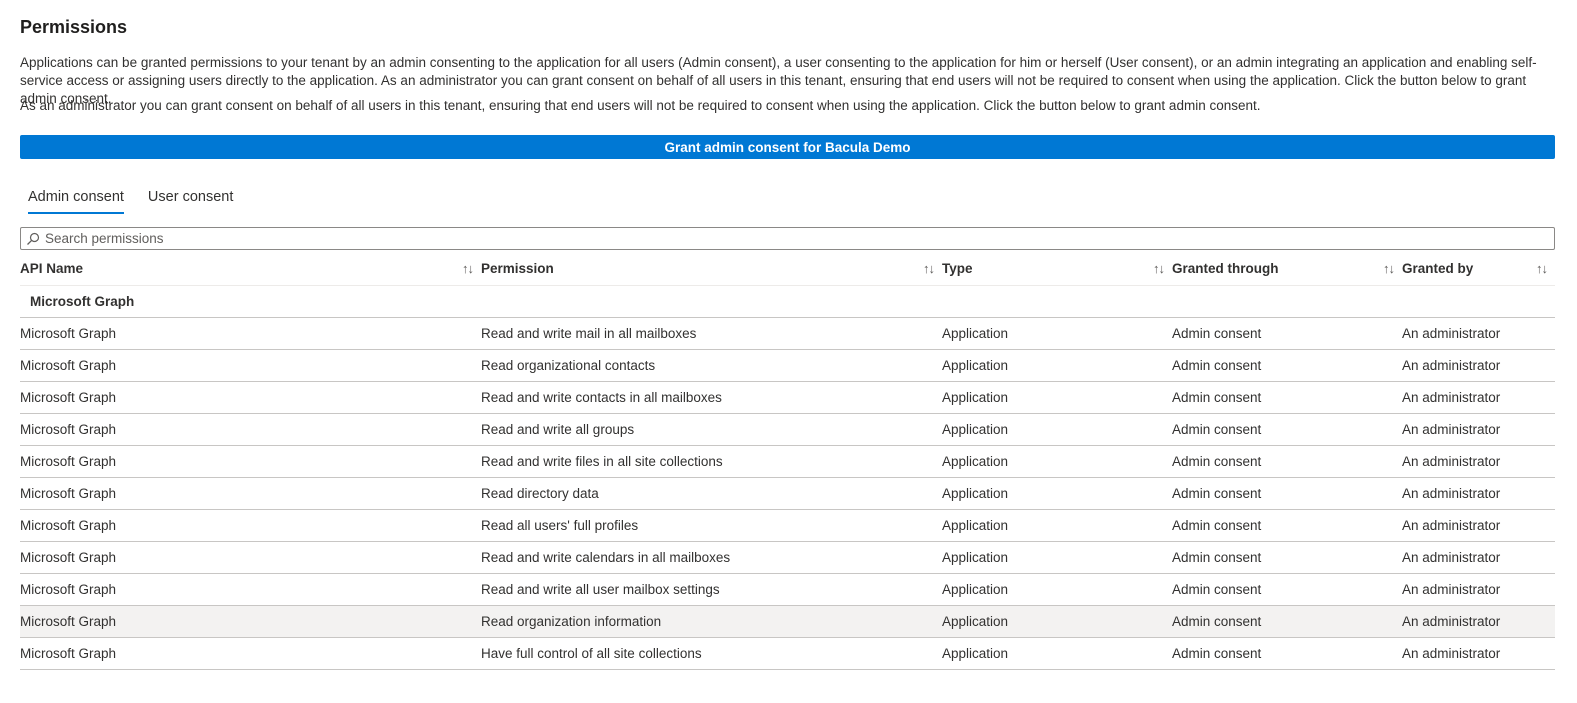  Describe the element at coordinates (711, 429) in the screenshot. I see `cell-permission: Read and write all groups` at that location.